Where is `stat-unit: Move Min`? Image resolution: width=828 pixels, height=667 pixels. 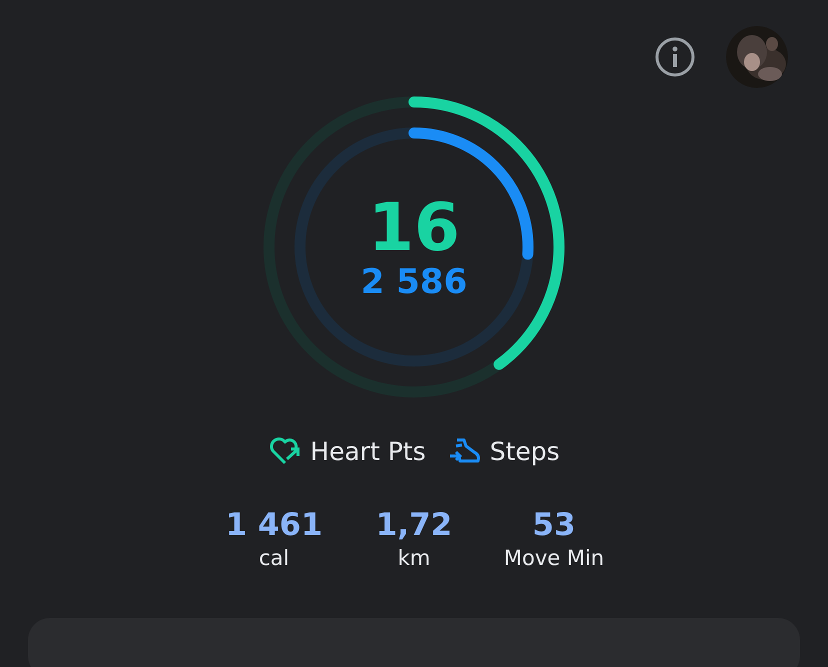
stat-unit: Move Min is located at coordinates (554, 558).